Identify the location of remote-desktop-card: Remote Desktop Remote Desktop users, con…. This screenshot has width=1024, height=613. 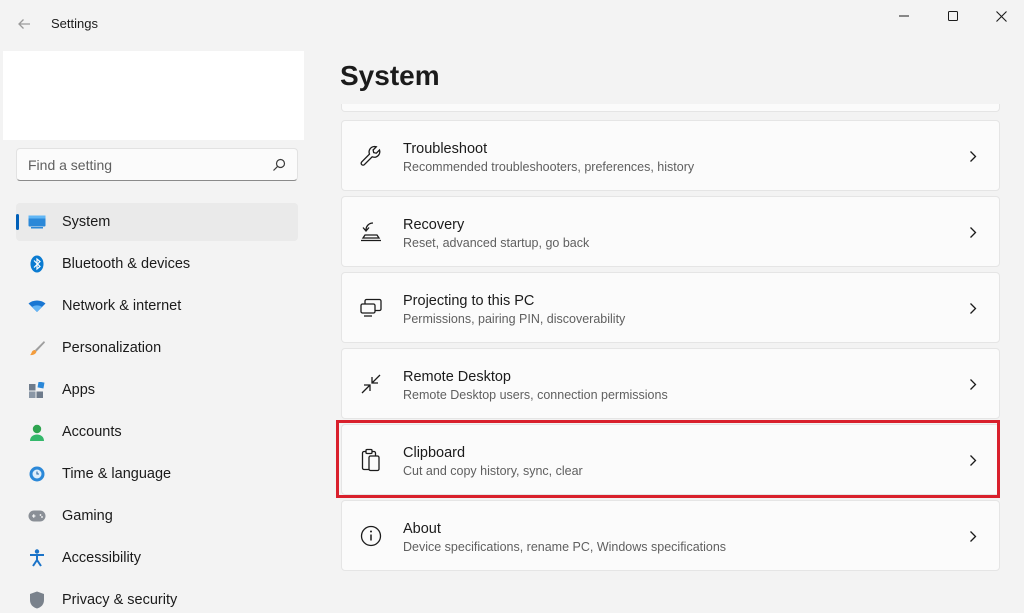
(670, 383).